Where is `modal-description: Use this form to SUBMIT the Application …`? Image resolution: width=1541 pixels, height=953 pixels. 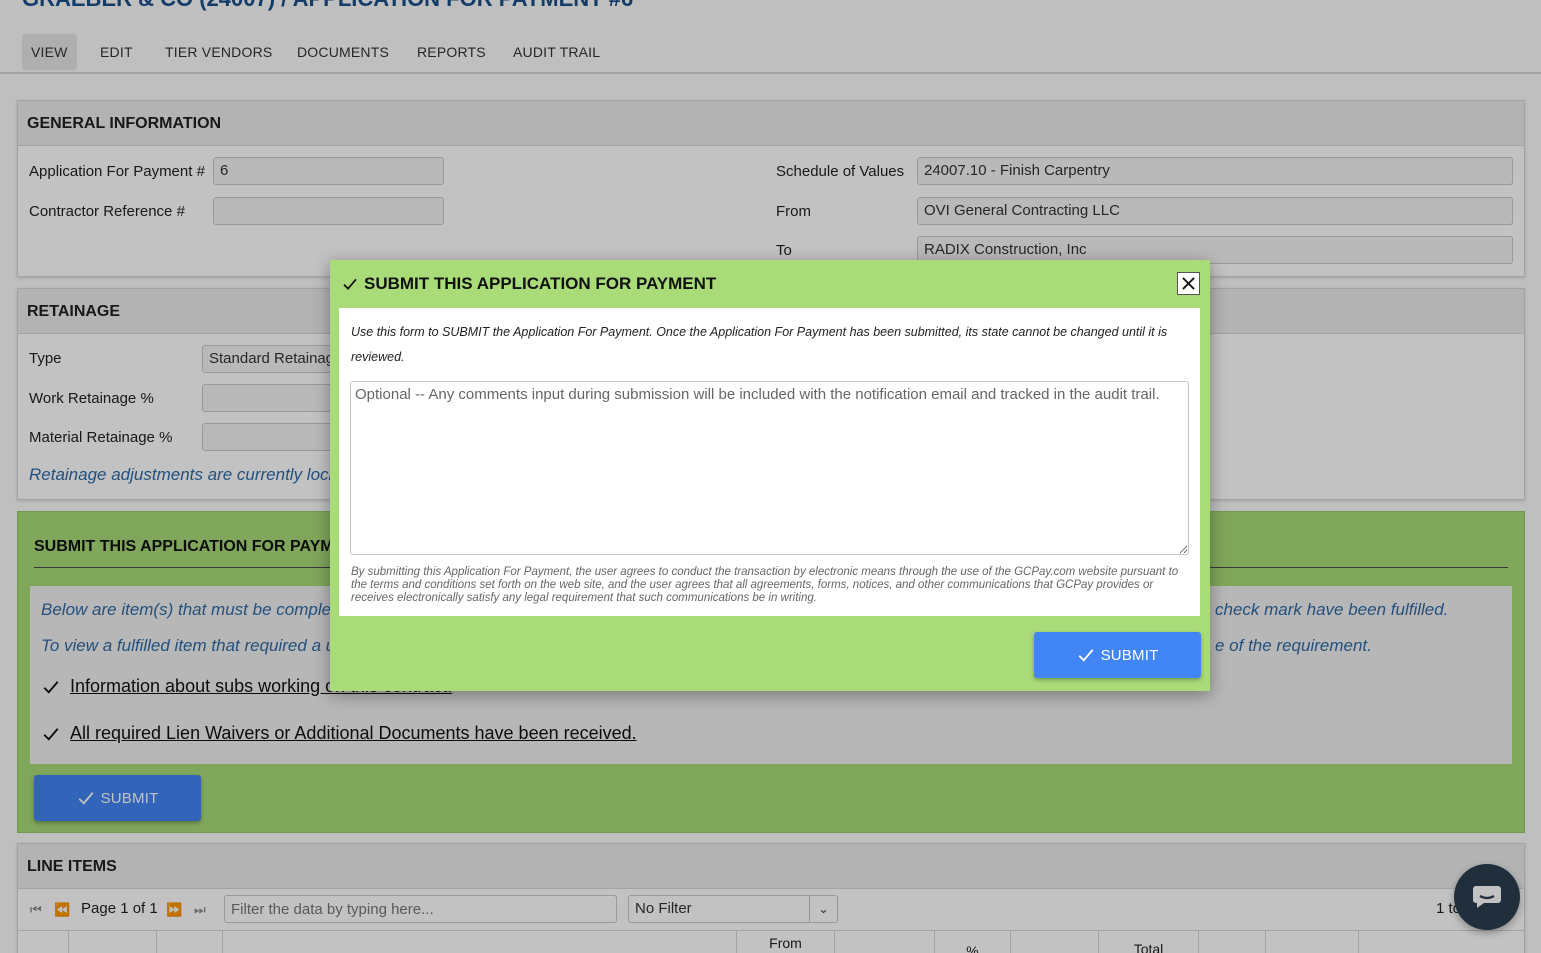
modal-description: Use this form to SUBMIT the Application … is located at coordinates (759, 344).